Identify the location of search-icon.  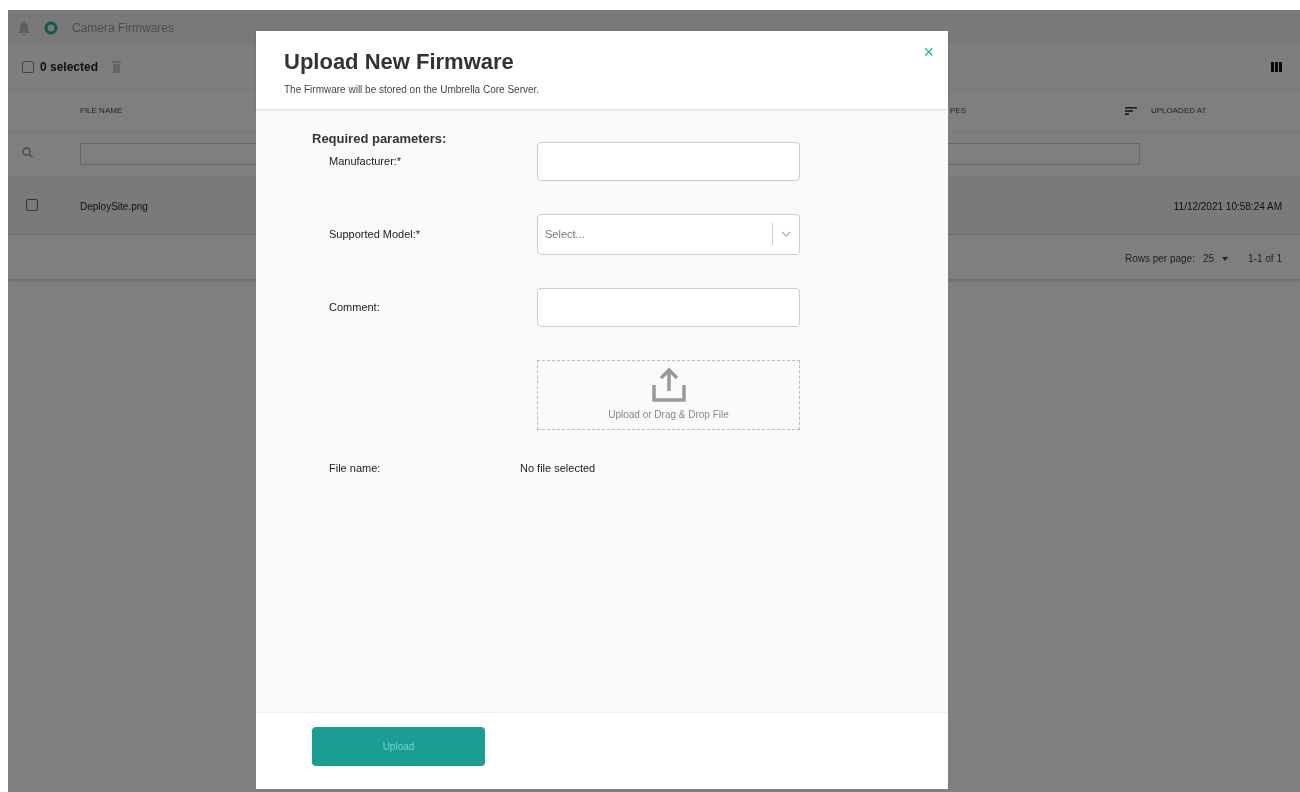
(27, 152).